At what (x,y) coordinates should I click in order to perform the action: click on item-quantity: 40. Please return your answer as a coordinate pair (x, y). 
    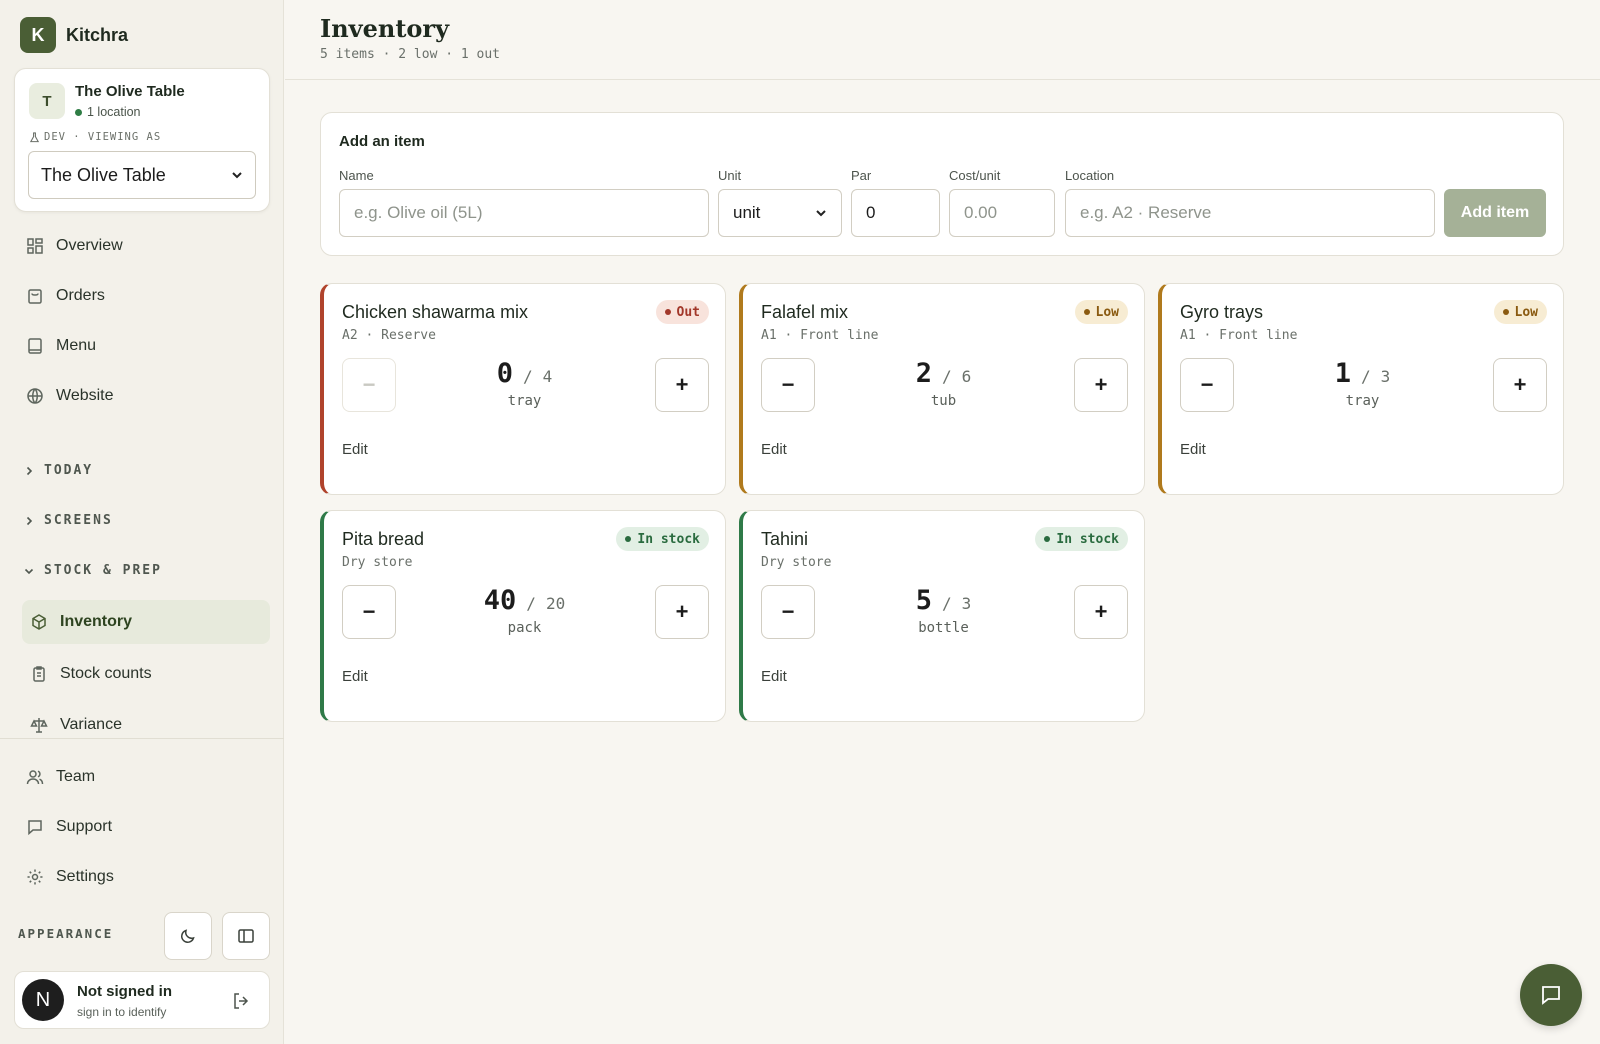
    Looking at the image, I should click on (500, 600).